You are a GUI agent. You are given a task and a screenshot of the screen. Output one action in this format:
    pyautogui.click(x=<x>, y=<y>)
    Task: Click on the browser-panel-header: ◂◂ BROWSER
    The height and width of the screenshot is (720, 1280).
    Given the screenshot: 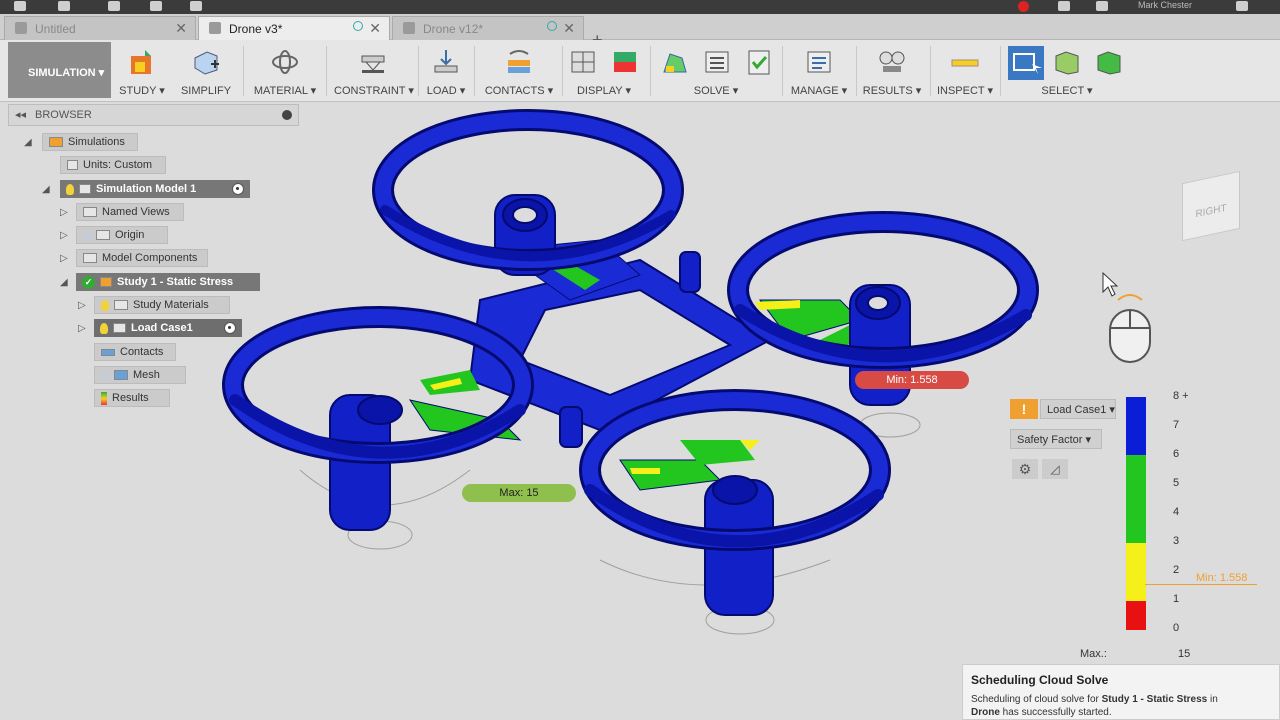 What is the action you would take?
    pyautogui.click(x=153, y=115)
    